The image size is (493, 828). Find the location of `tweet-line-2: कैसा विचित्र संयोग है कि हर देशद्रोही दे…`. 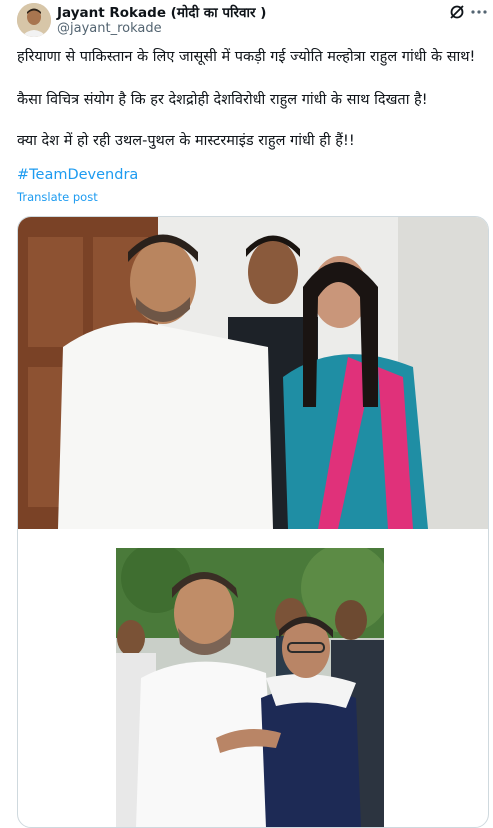

tweet-line-2: कैसा विचित्र संयोग है कि हर देशद्रोही दे… is located at coordinates (222, 100).